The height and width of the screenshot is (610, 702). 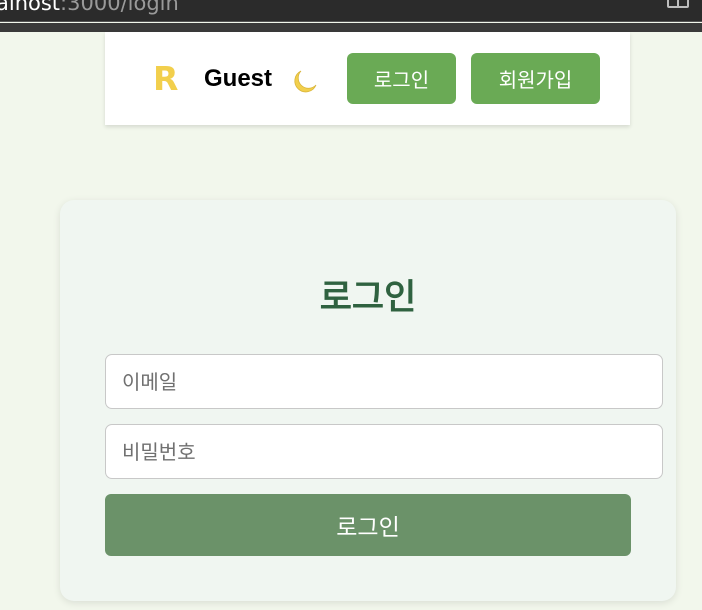 I want to click on moon-icon, so click(x=305, y=81).